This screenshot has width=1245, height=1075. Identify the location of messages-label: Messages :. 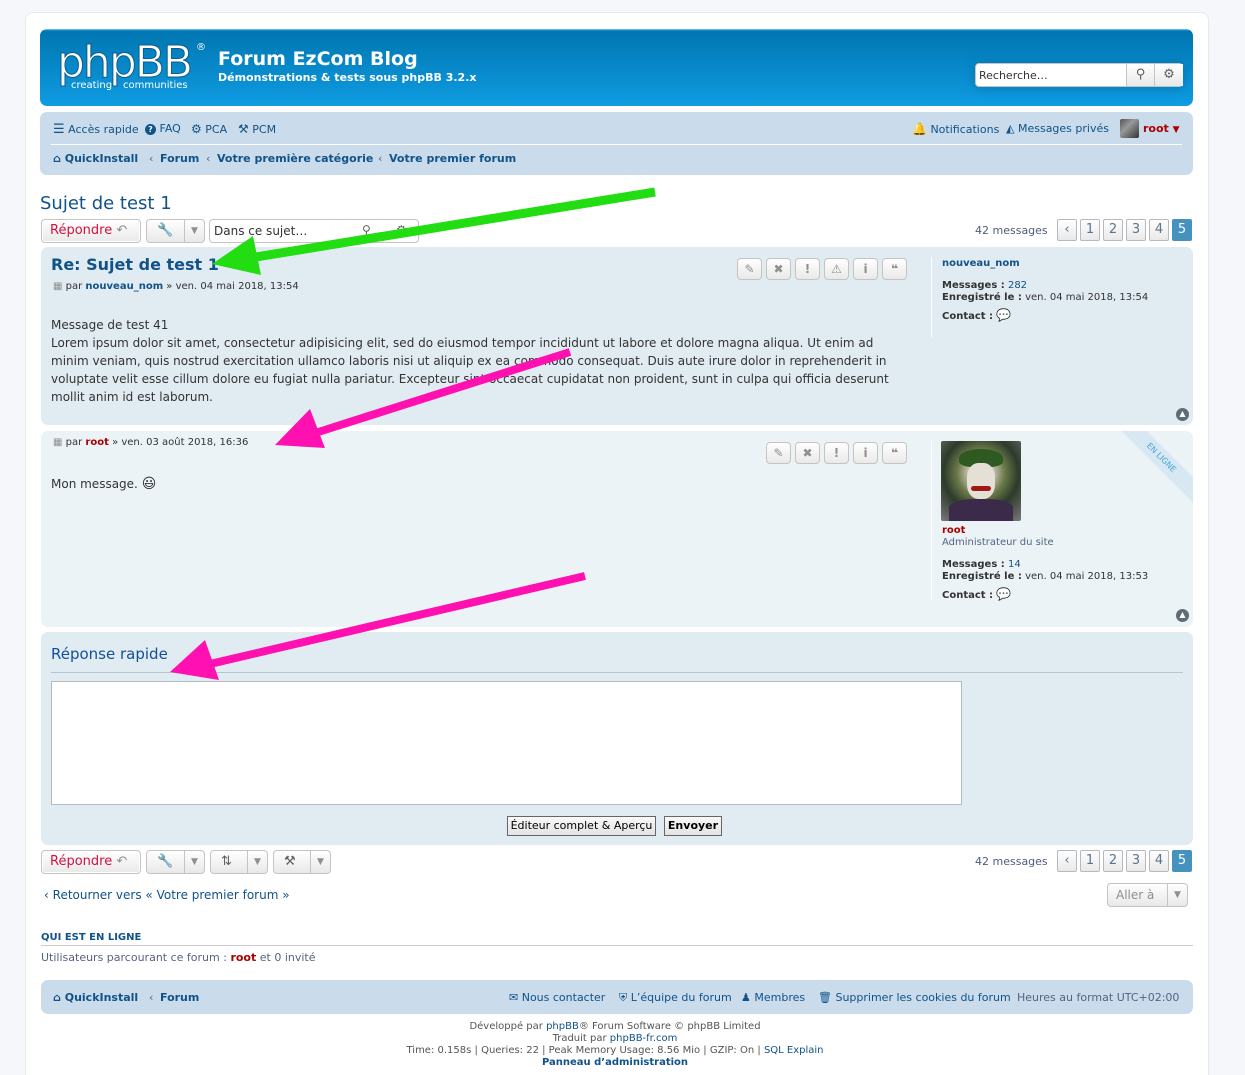
(973, 285).